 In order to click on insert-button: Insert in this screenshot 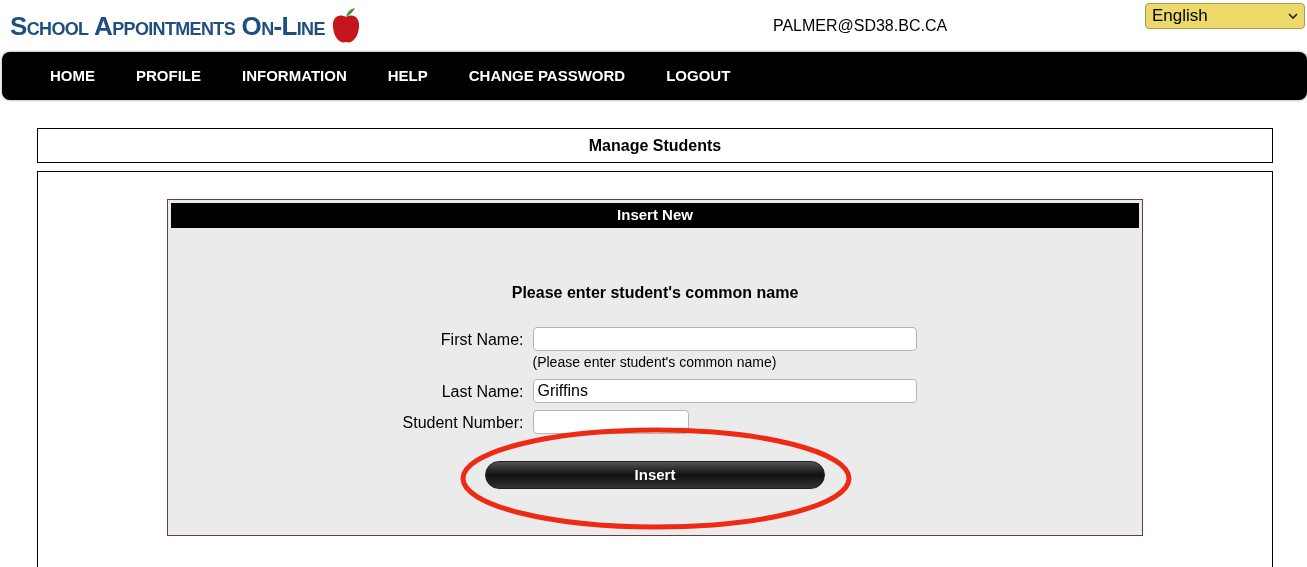, I will do `click(655, 475)`.